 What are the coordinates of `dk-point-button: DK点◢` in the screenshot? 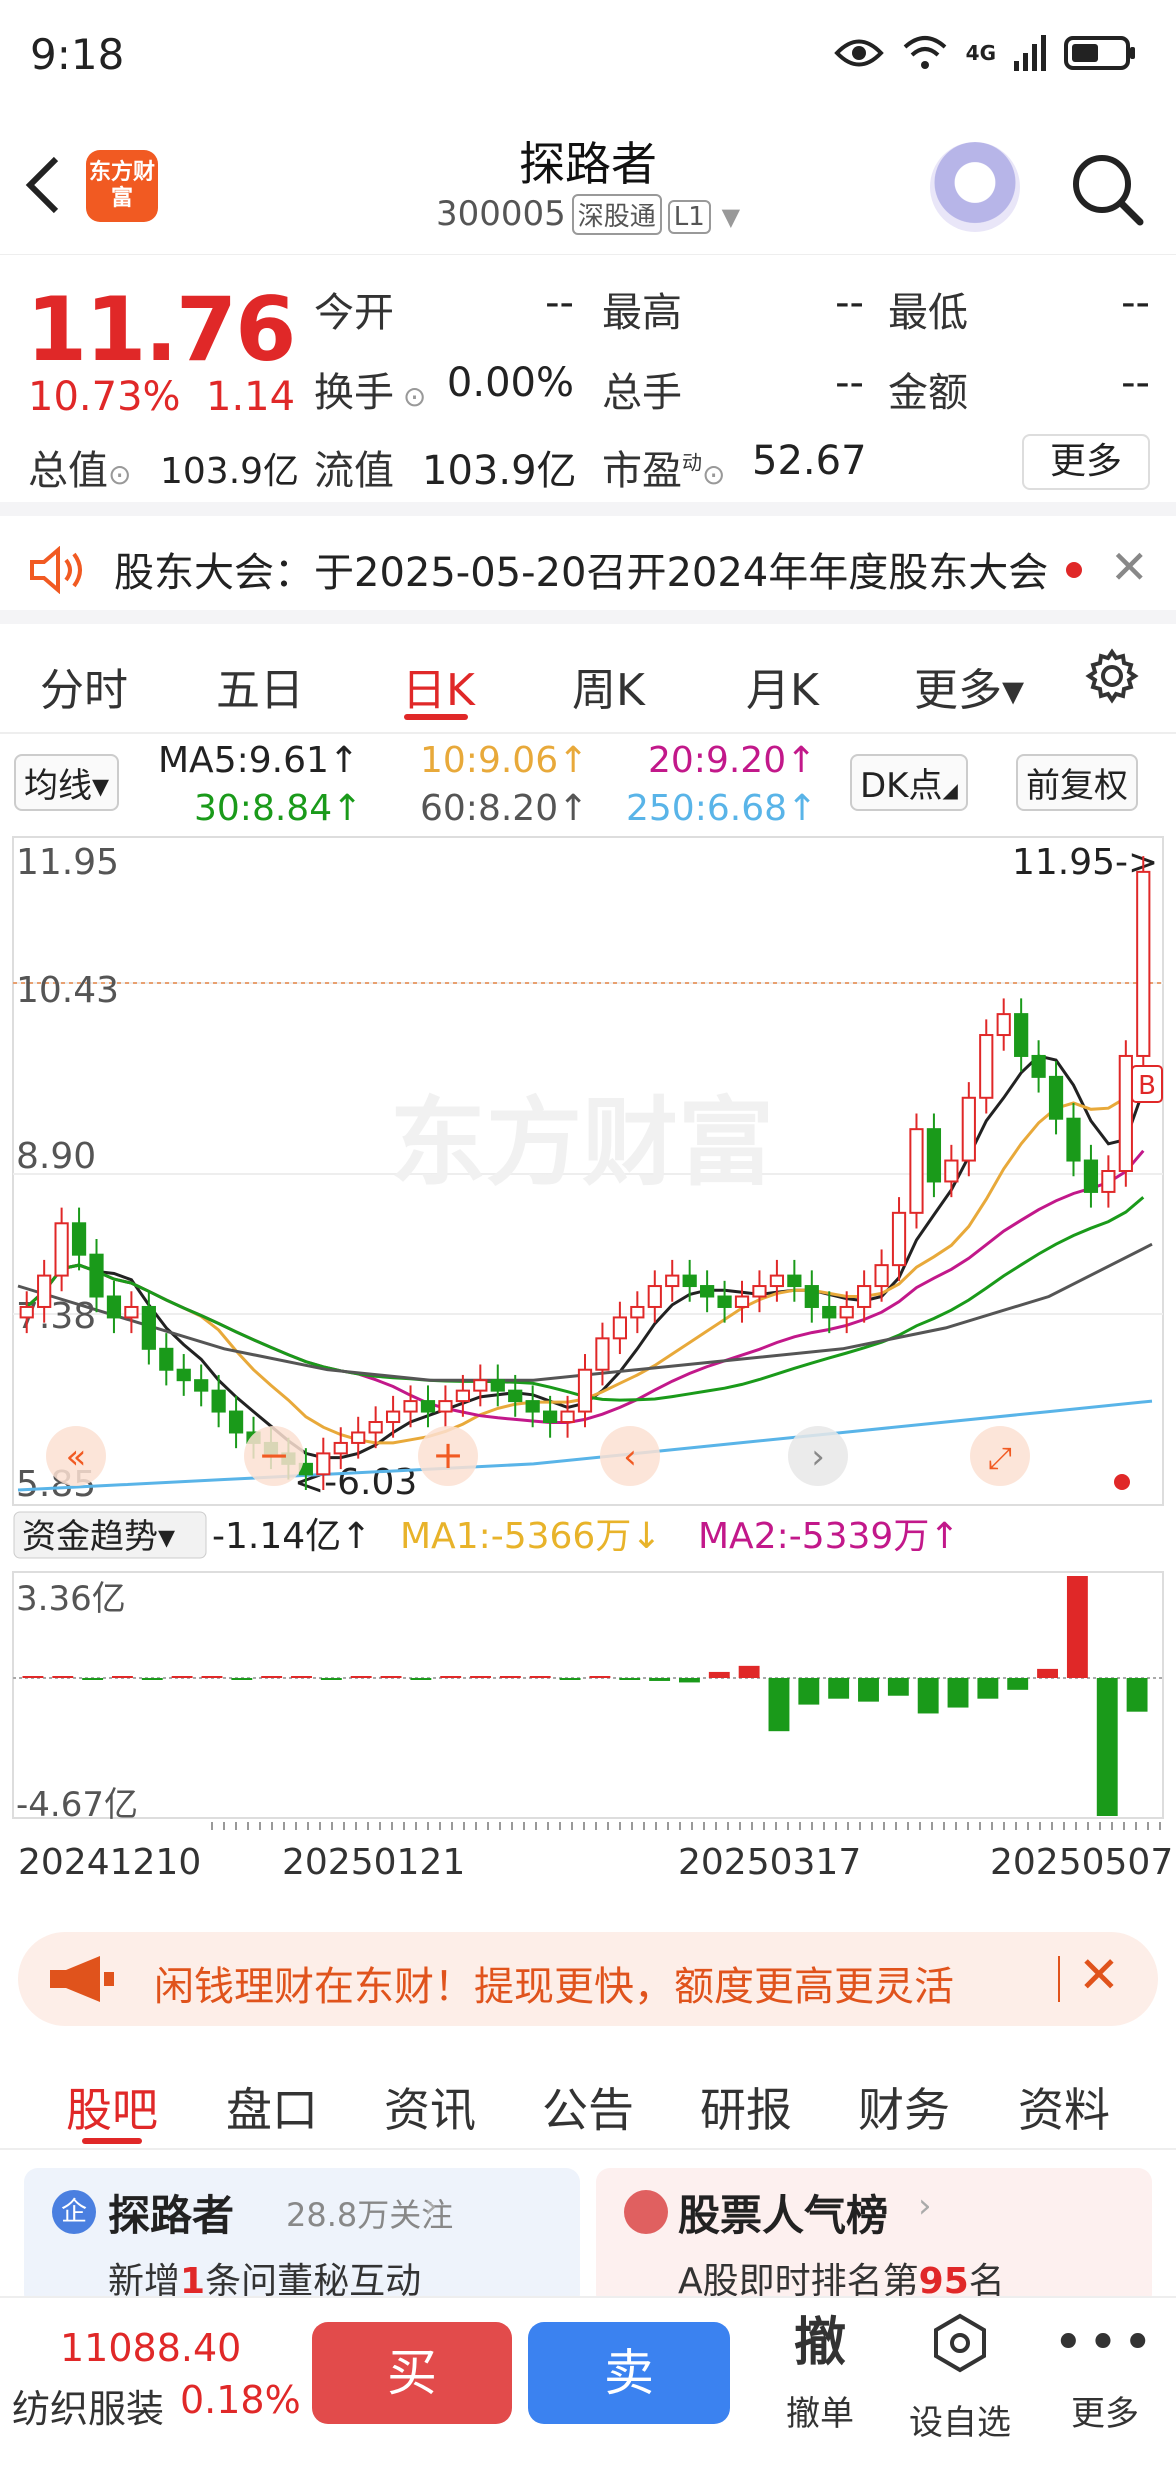 It's located at (909, 782).